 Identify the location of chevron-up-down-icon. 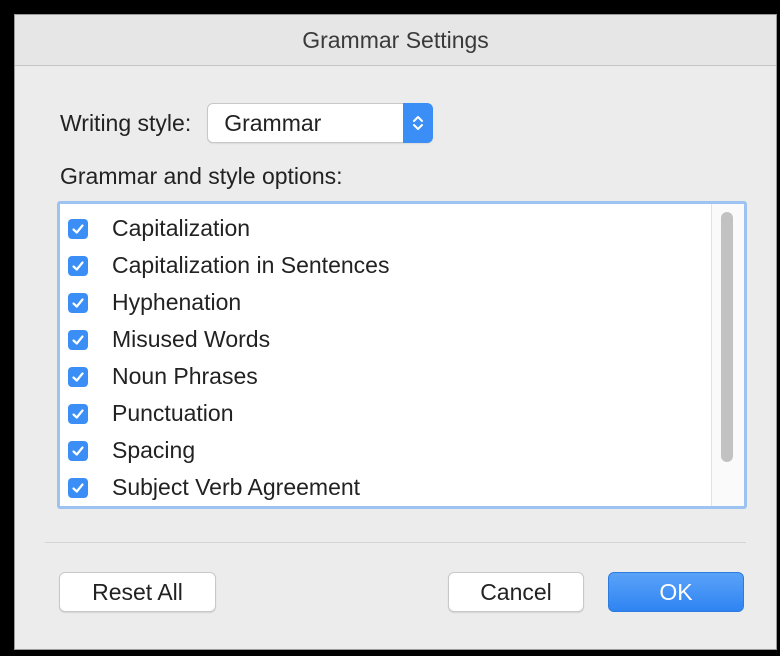
(418, 123).